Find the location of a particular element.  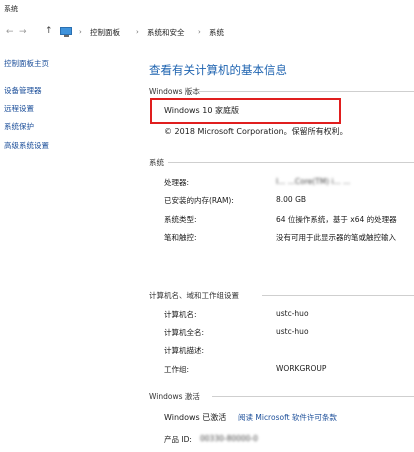

system-type-value: 64 位操作系统，基于 x64 的处理器 is located at coordinates (336, 219).